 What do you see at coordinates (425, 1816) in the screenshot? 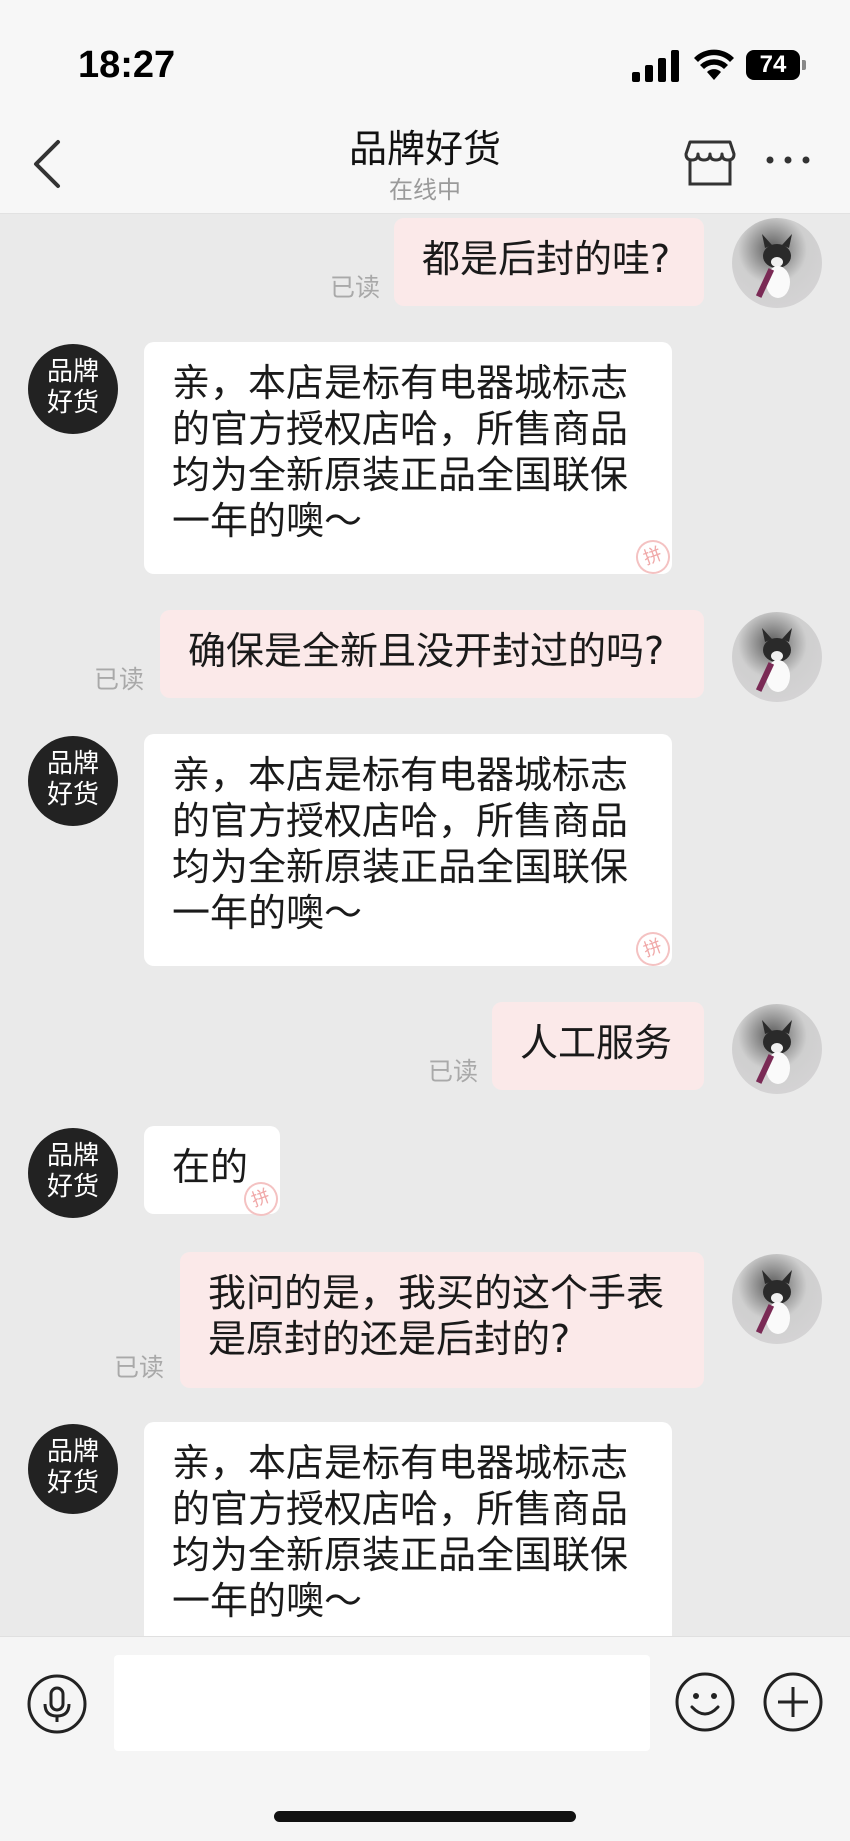
I see `home-indicator` at bounding box center [425, 1816].